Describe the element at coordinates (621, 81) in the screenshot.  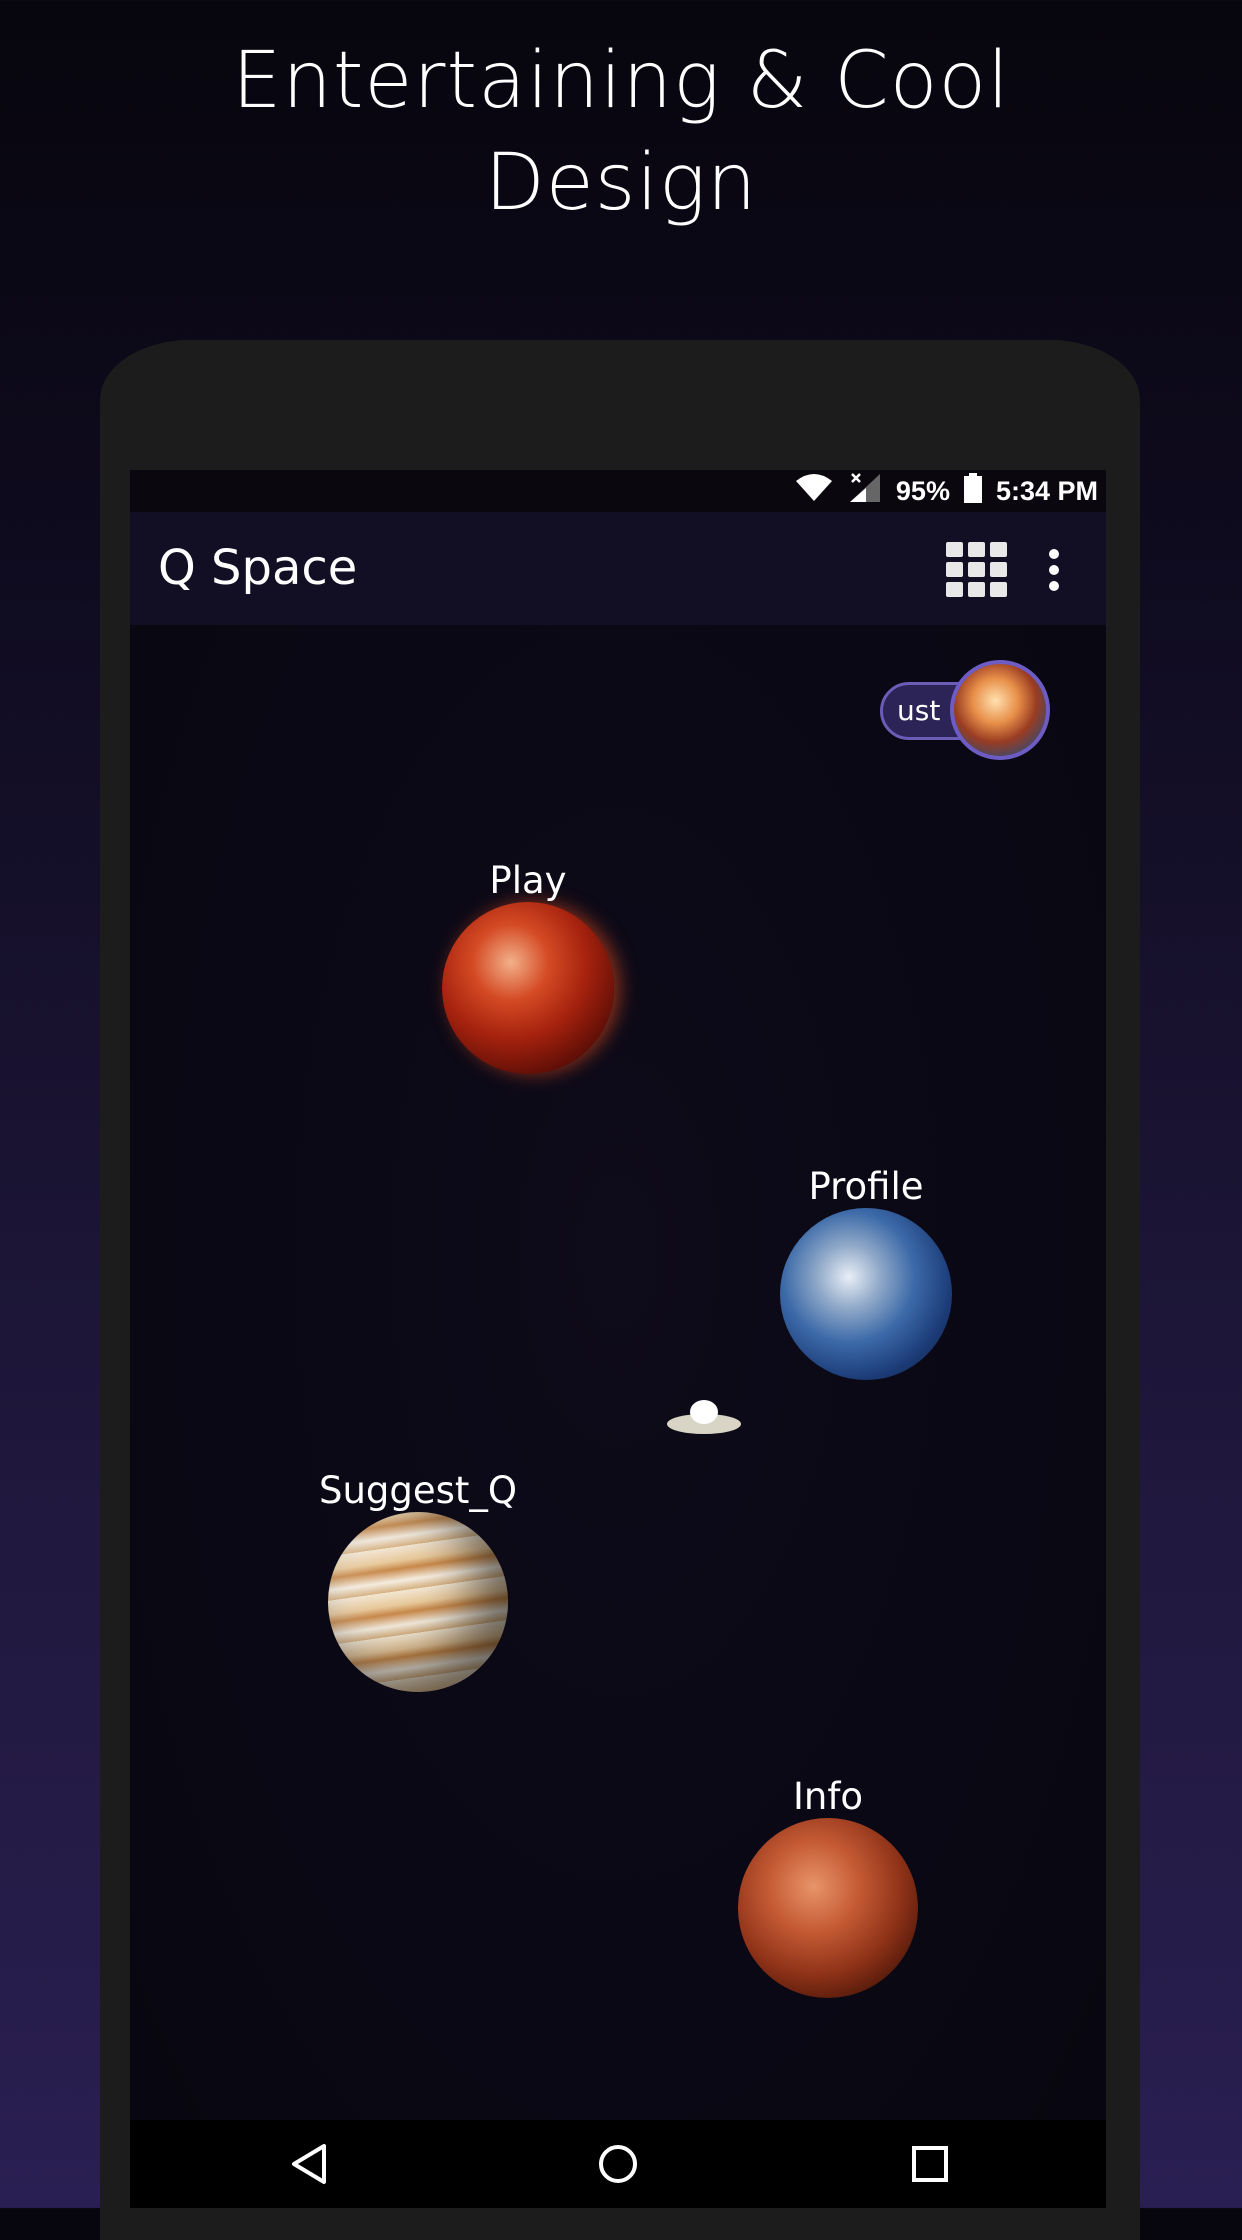
I see `headline-line-1: Entertaining & Cool` at that location.